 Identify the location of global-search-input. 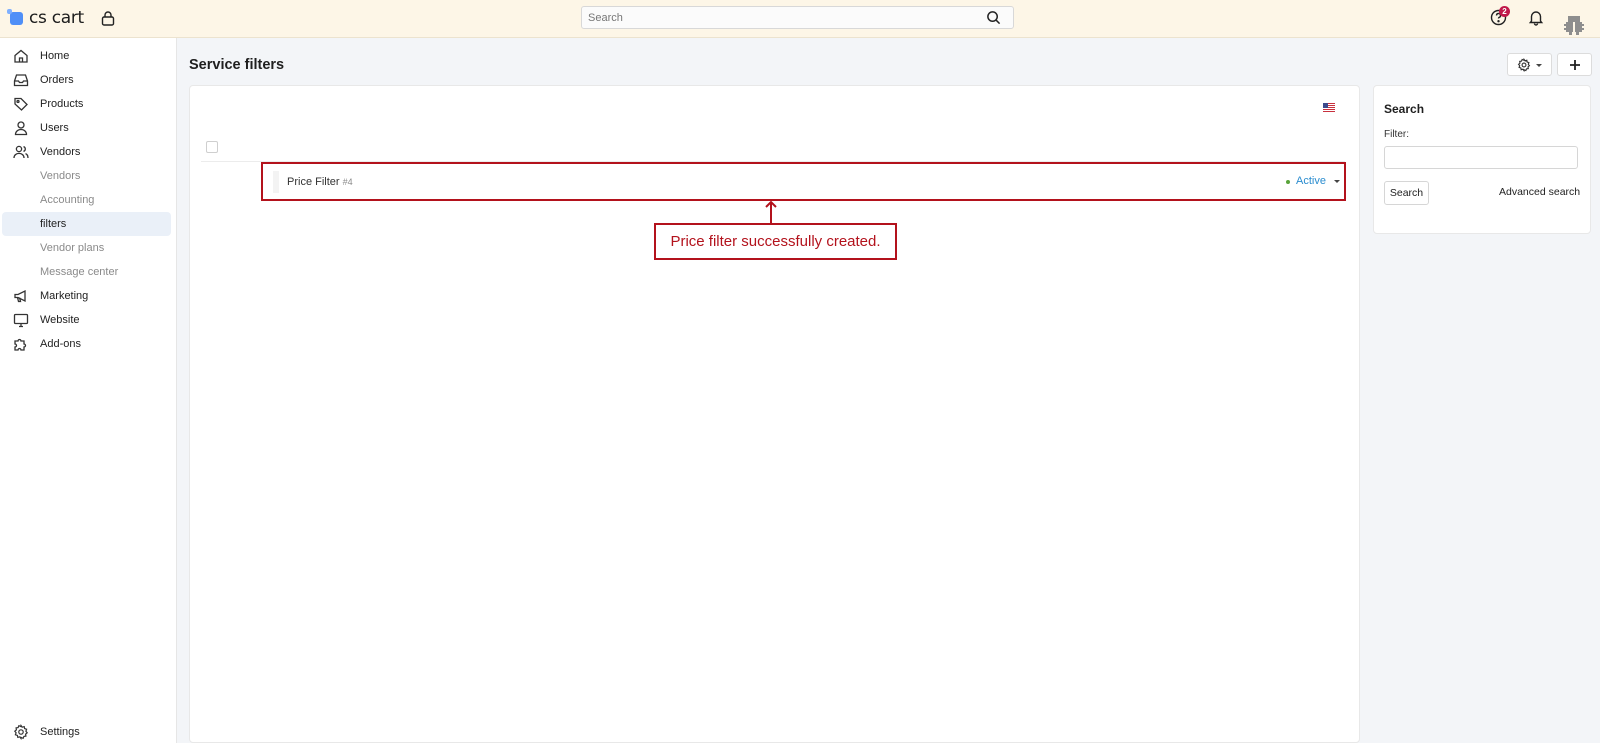
(777, 17).